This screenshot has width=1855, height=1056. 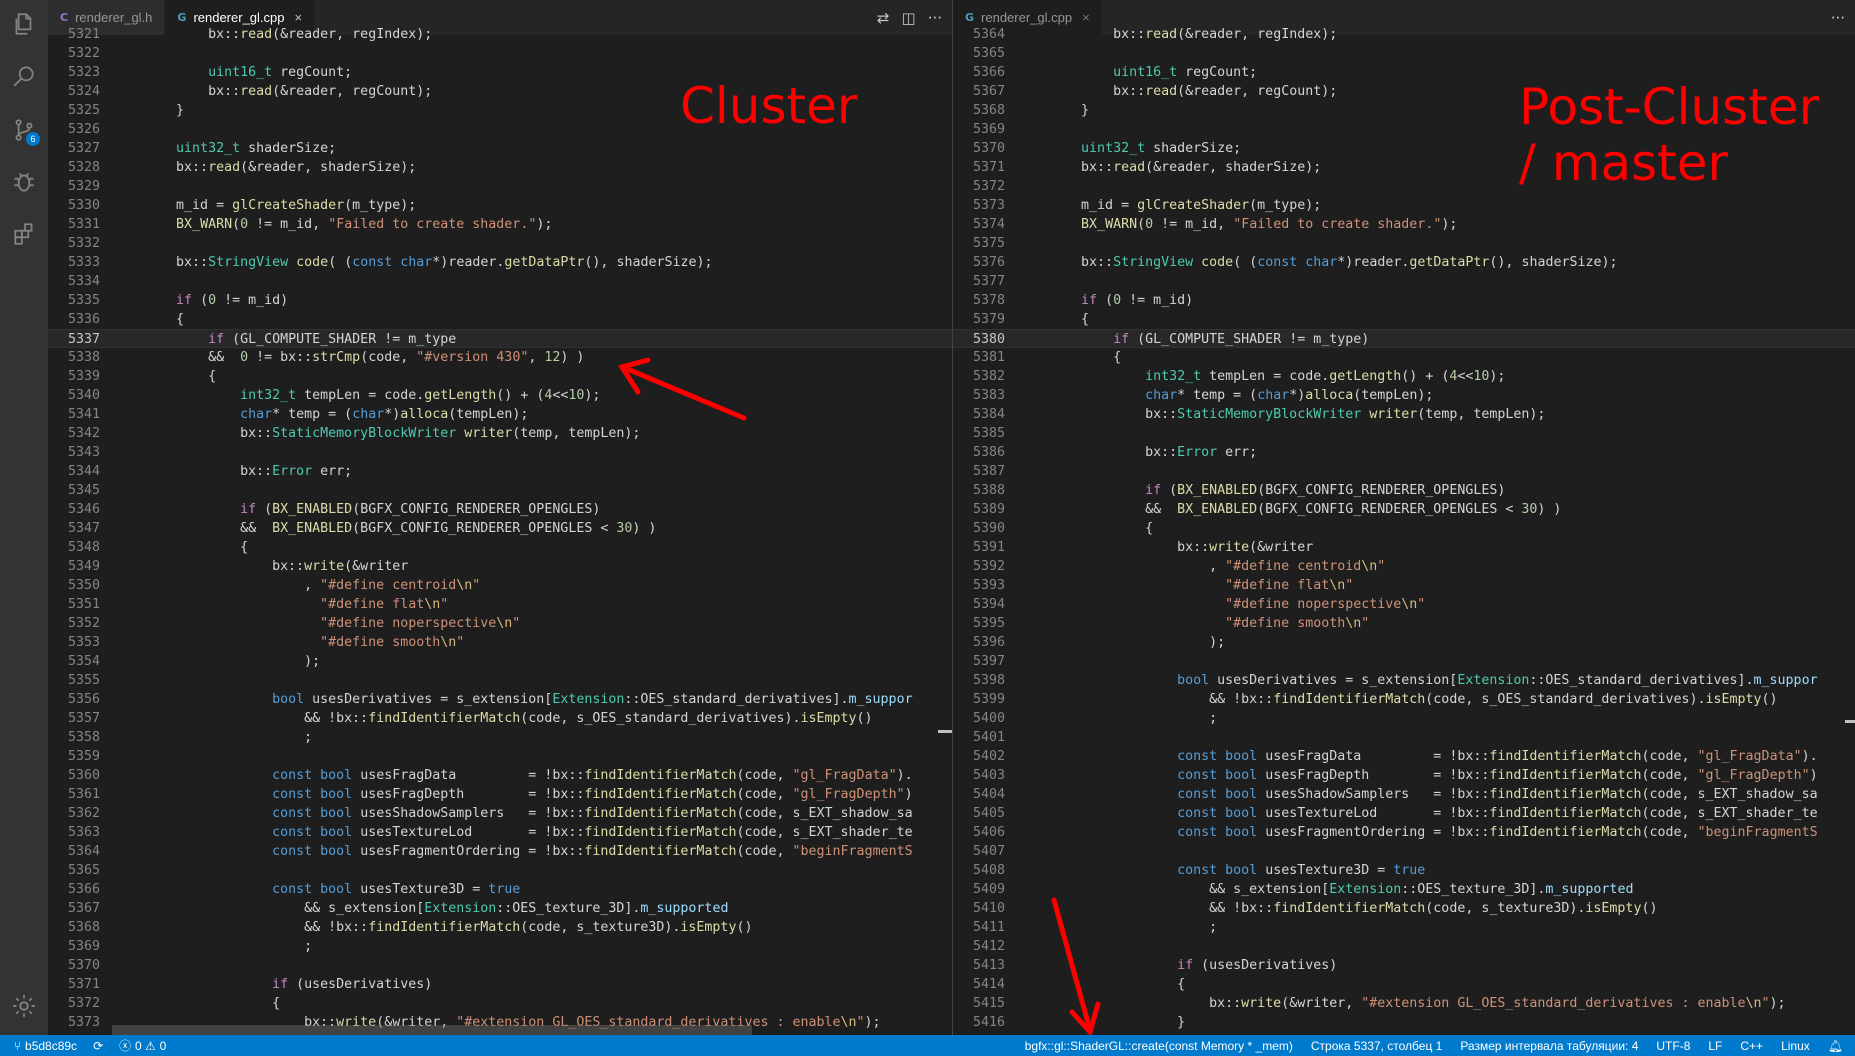 I want to click on code-line: 5322, so click(x=500, y=53).